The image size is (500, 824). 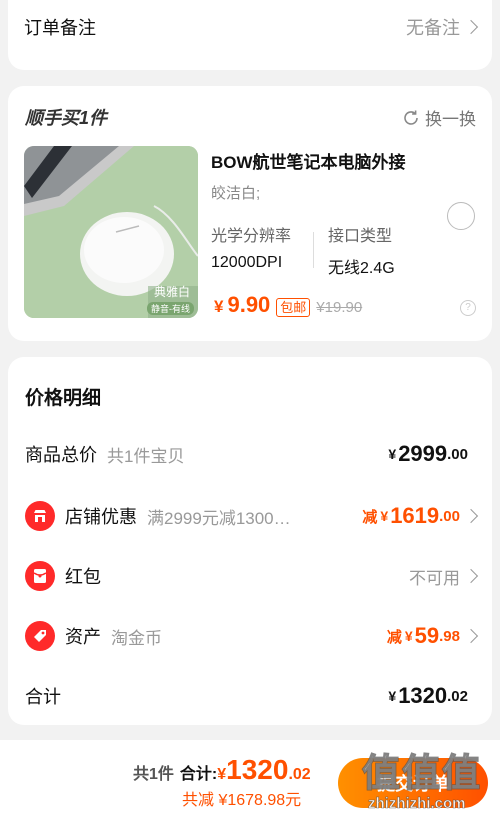 What do you see at coordinates (433, 28) in the screenshot?
I see `order-note-value: 无备注` at bounding box center [433, 28].